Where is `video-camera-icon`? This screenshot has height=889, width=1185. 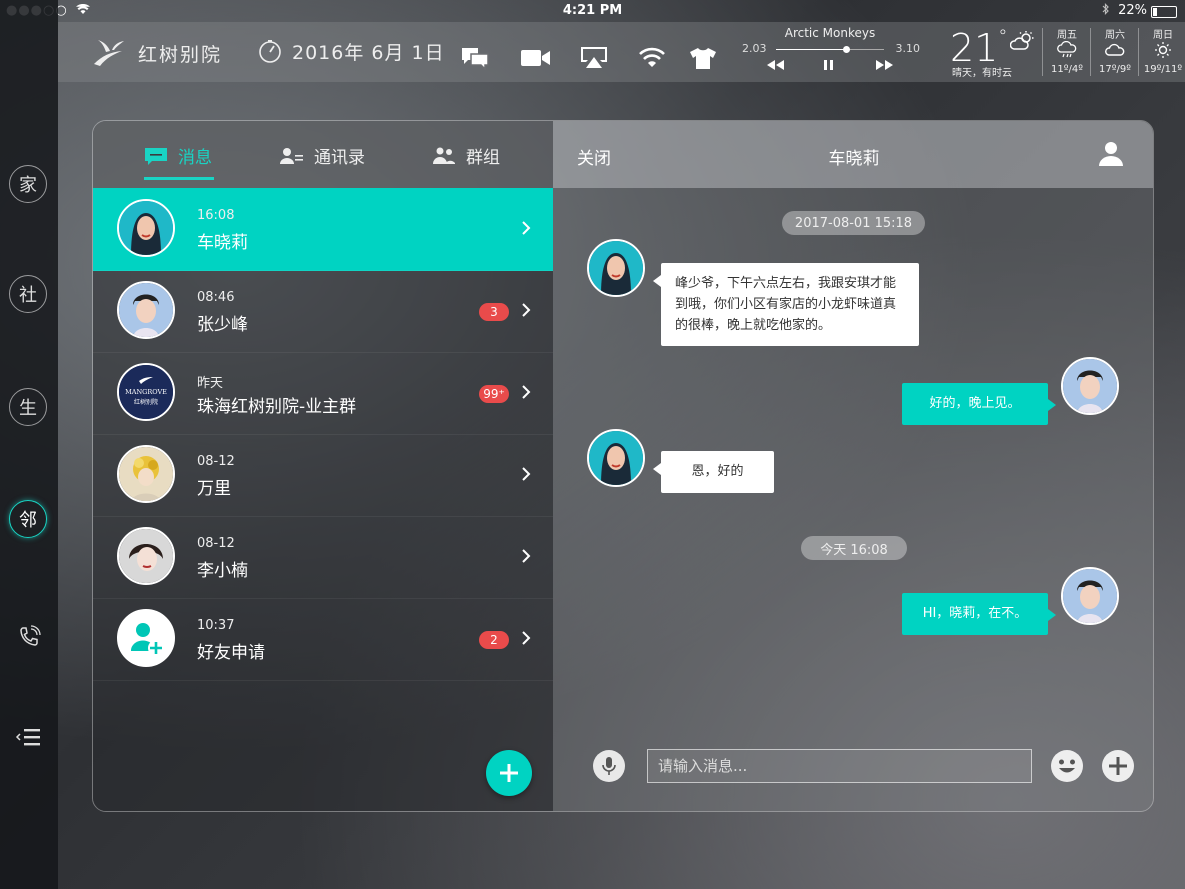
video-camera-icon is located at coordinates (536, 58).